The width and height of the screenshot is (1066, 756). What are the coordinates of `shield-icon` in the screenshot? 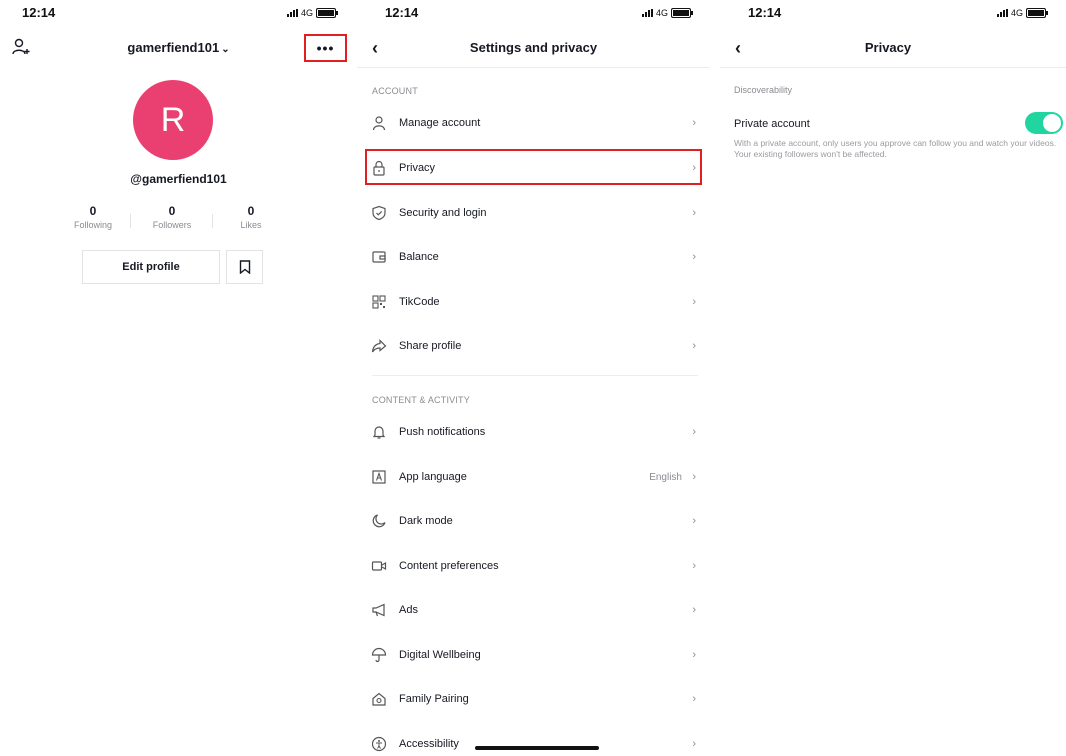 It's located at (379, 213).